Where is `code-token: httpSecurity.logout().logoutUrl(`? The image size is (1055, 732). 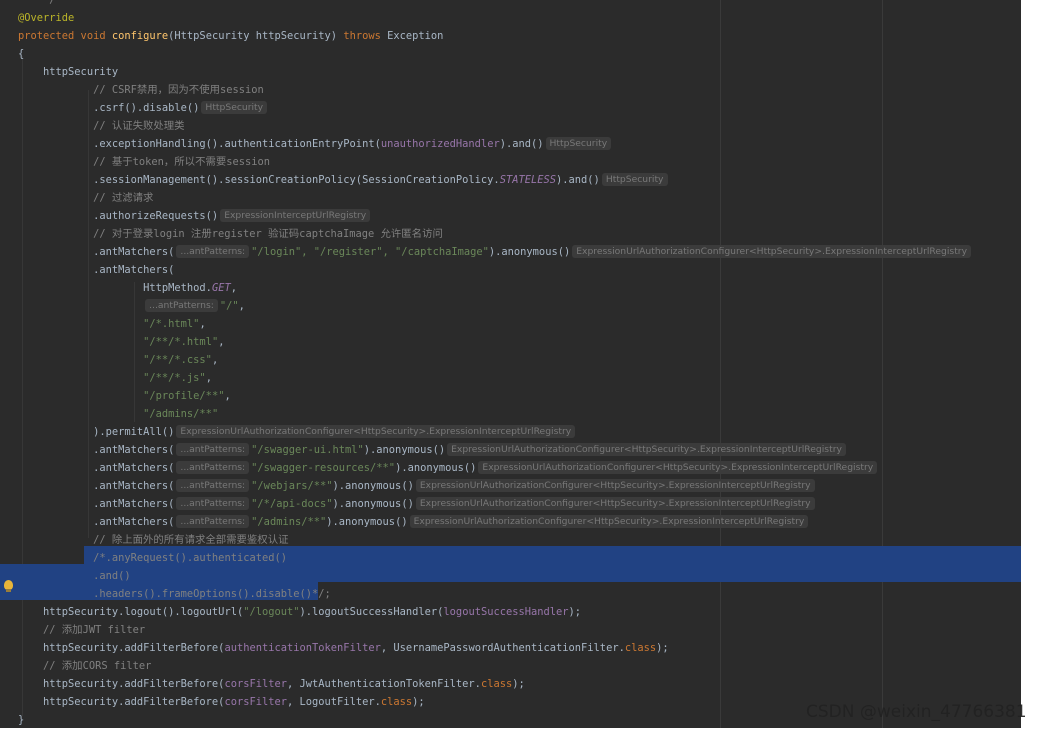
code-token: httpSecurity.logout().logoutUrl( is located at coordinates (131, 612).